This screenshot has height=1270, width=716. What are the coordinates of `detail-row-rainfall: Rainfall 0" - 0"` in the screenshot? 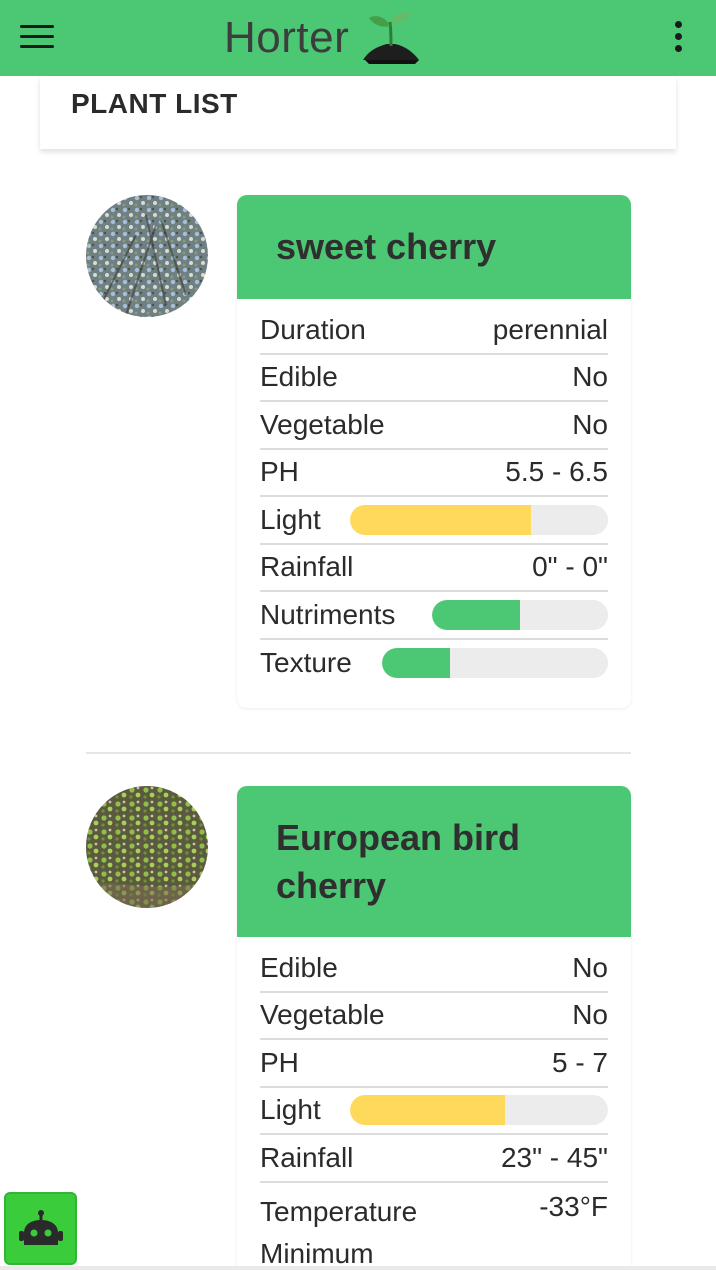 It's located at (434, 568).